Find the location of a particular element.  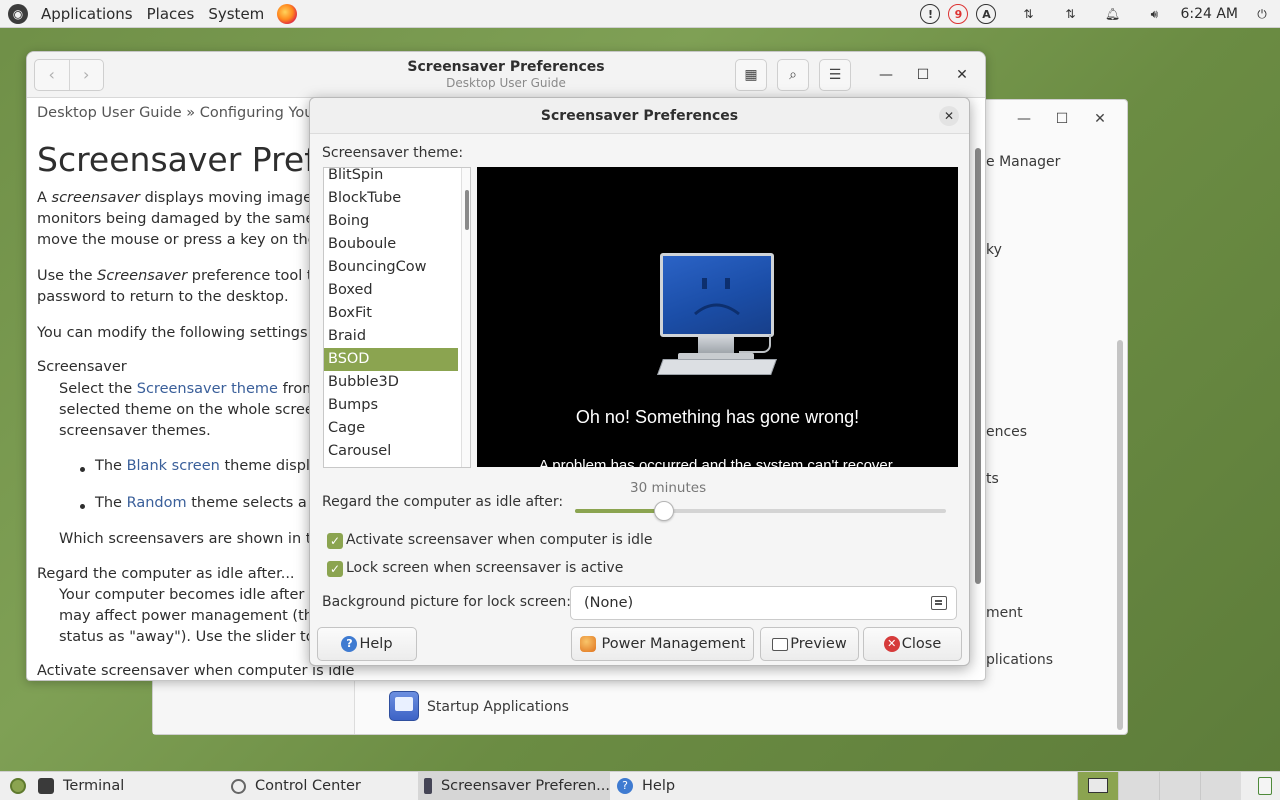

bookmarks-button: ▦ is located at coordinates (751, 75).